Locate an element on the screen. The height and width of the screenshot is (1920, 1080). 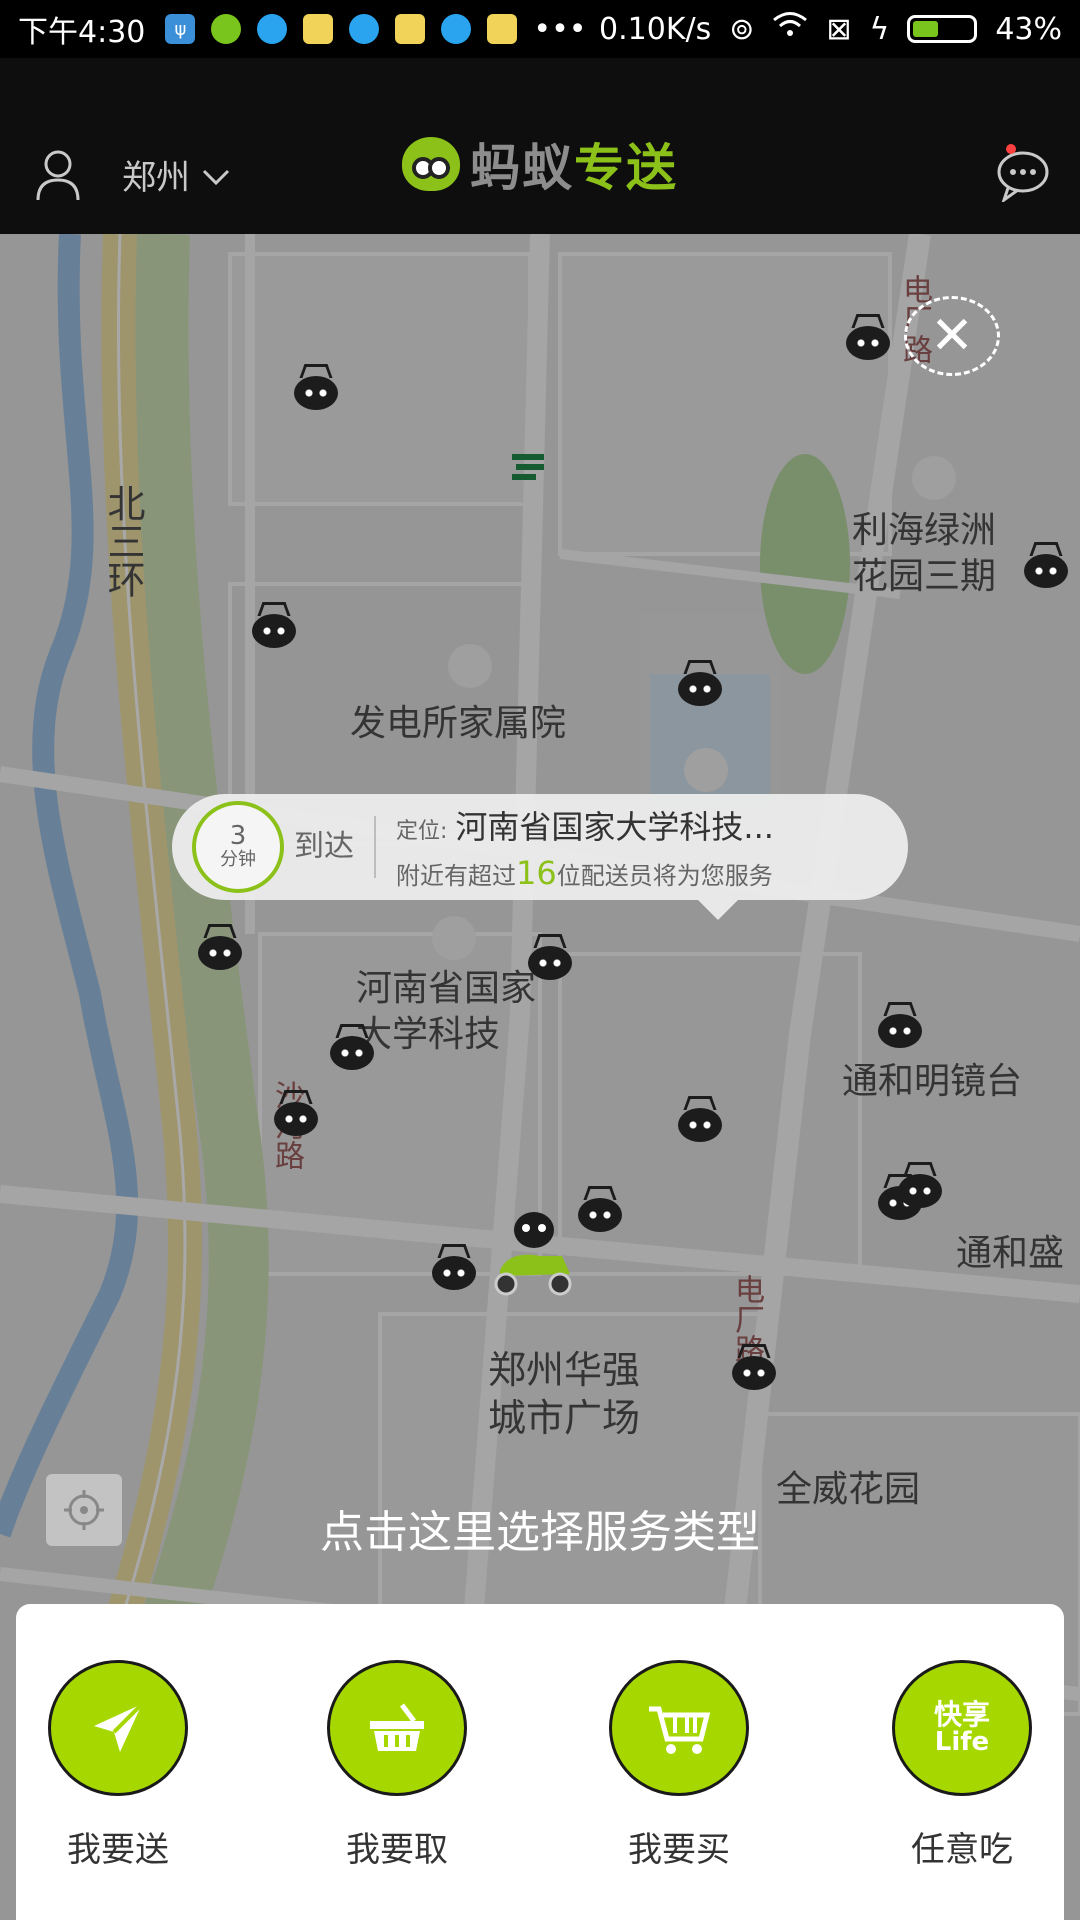
basket-icon is located at coordinates (397, 1728).